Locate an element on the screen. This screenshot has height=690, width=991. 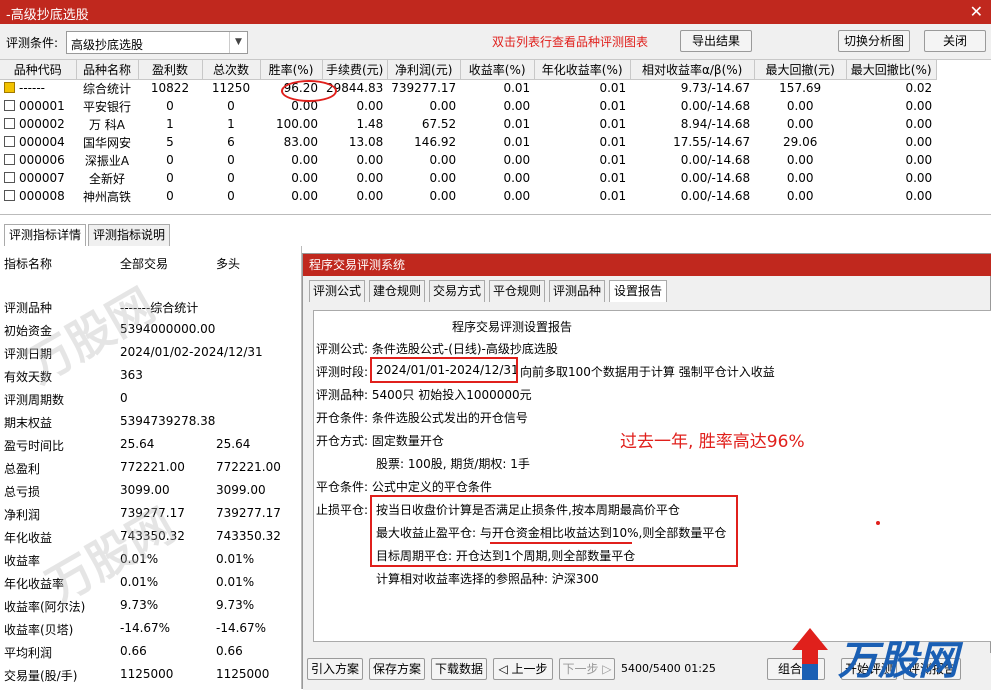
col-header: 品种代码 is located at coordinates (38, 70).